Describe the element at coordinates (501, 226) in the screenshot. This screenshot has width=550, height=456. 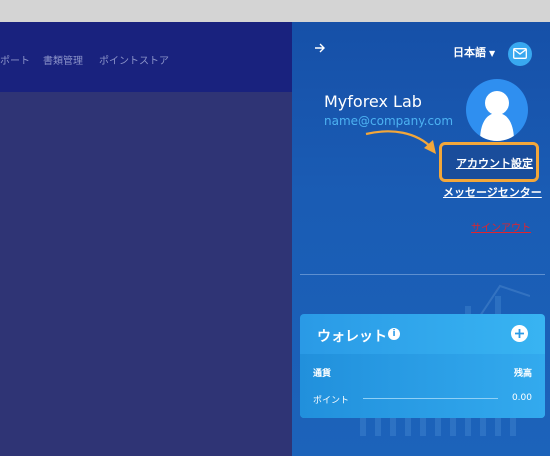
I see `logout-link: サインアウト` at that location.